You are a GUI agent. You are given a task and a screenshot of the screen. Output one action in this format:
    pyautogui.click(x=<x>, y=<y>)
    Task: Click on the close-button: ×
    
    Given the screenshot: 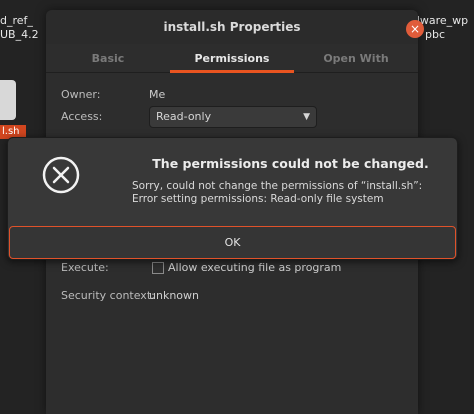 What is the action you would take?
    pyautogui.click(x=415, y=29)
    